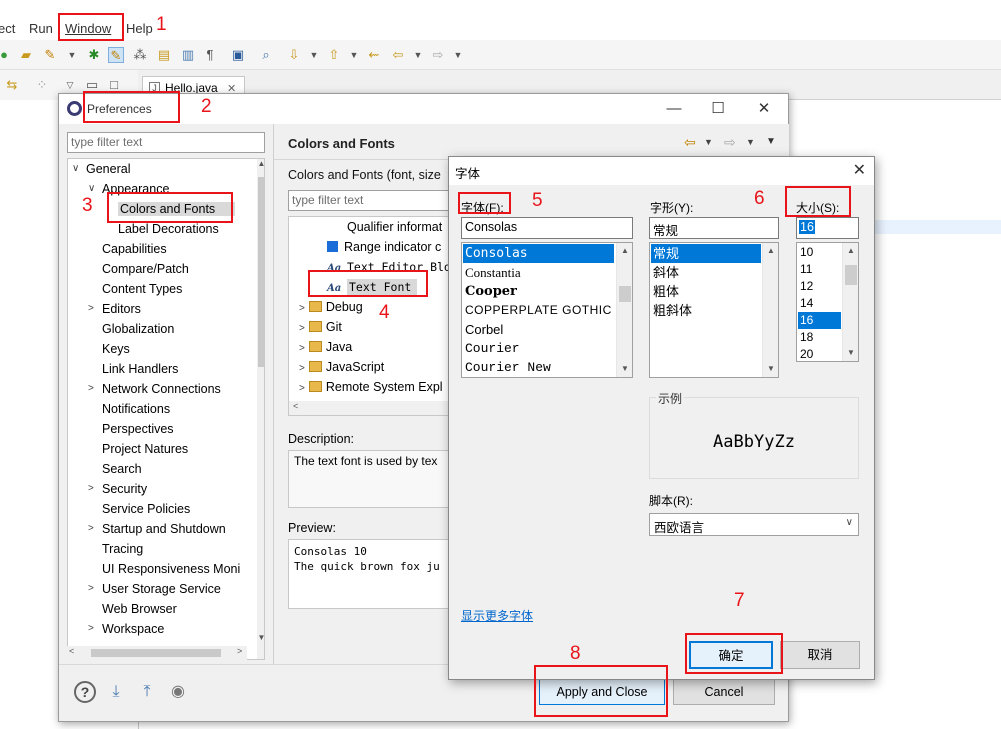 Image resolution: width=1001 pixels, height=729 pixels. Describe the element at coordinates (827, 228) in the screenshot. I see `font-size-input: 16` at that location.